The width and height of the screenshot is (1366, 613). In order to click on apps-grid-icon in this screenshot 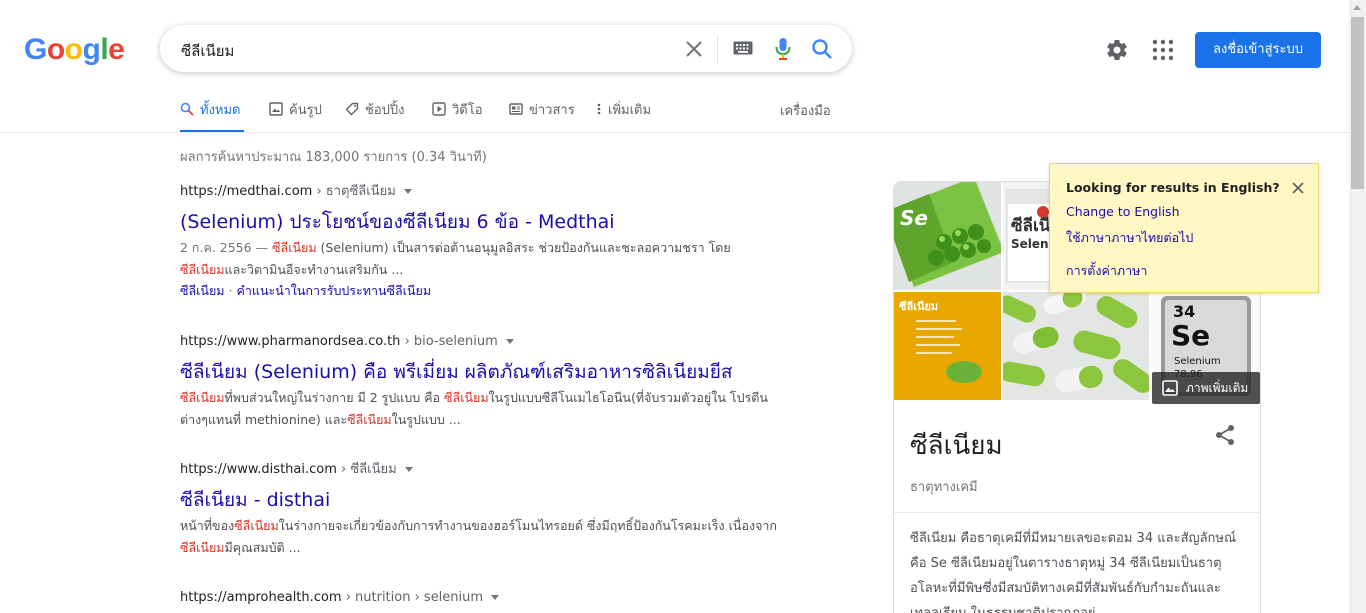, I will do `click(1163, 50)`.